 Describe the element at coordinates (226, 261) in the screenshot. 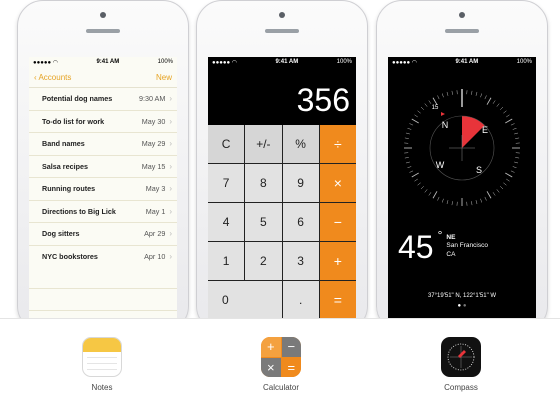

I see `digit-1-key: 1` at that location.